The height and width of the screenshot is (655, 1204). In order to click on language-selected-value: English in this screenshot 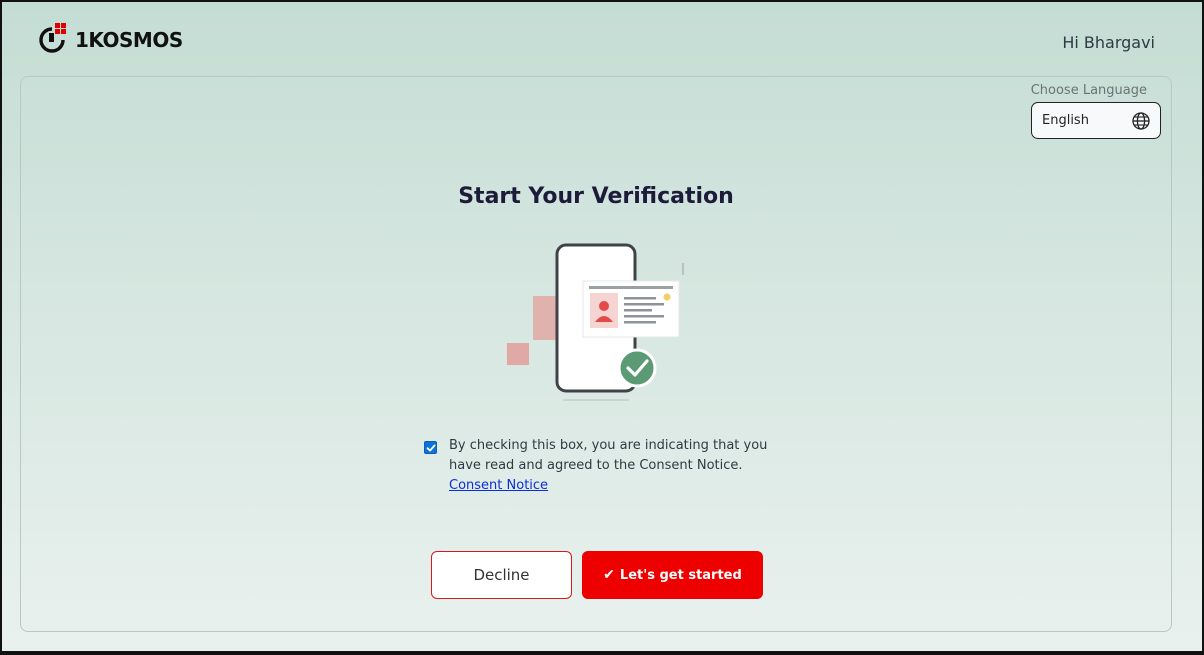, I will do `click(1065, 120)`.